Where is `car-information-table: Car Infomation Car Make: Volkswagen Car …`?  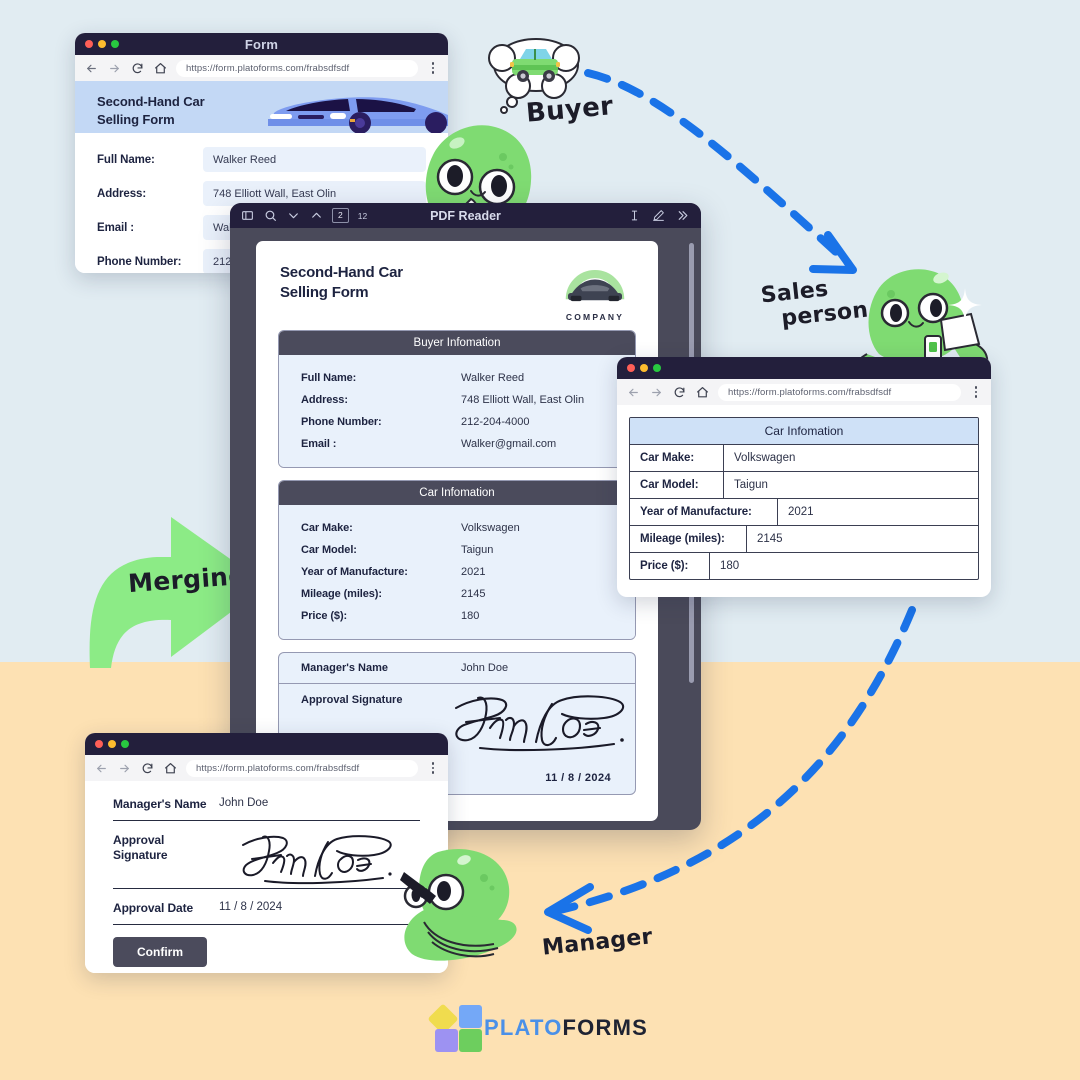 car-information-table: Car Infomation Car Make: Volkswagen Car … is located at coordinates (804, 498).